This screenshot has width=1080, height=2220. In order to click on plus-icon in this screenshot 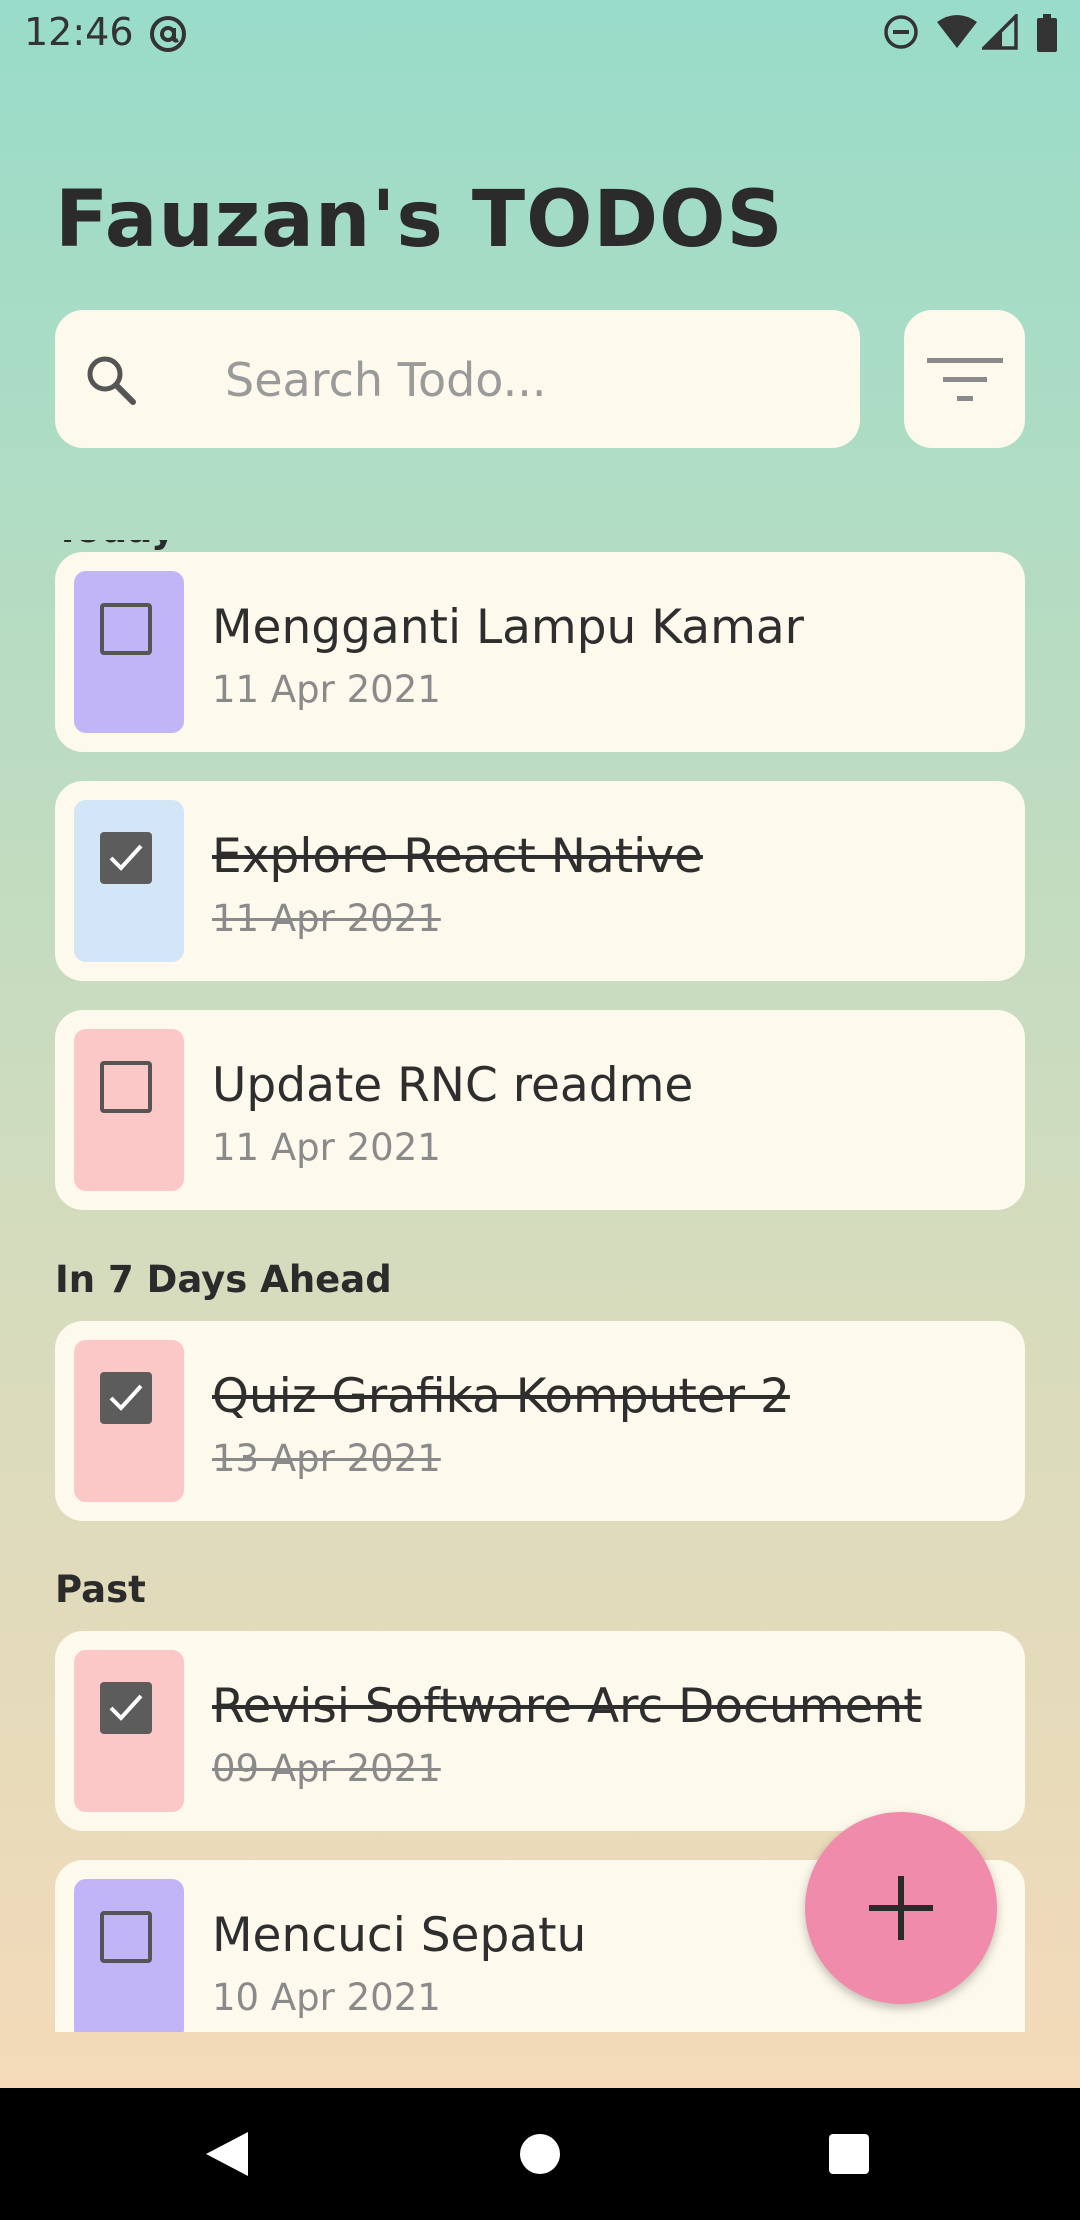, I will do `click(901, 1908)`.